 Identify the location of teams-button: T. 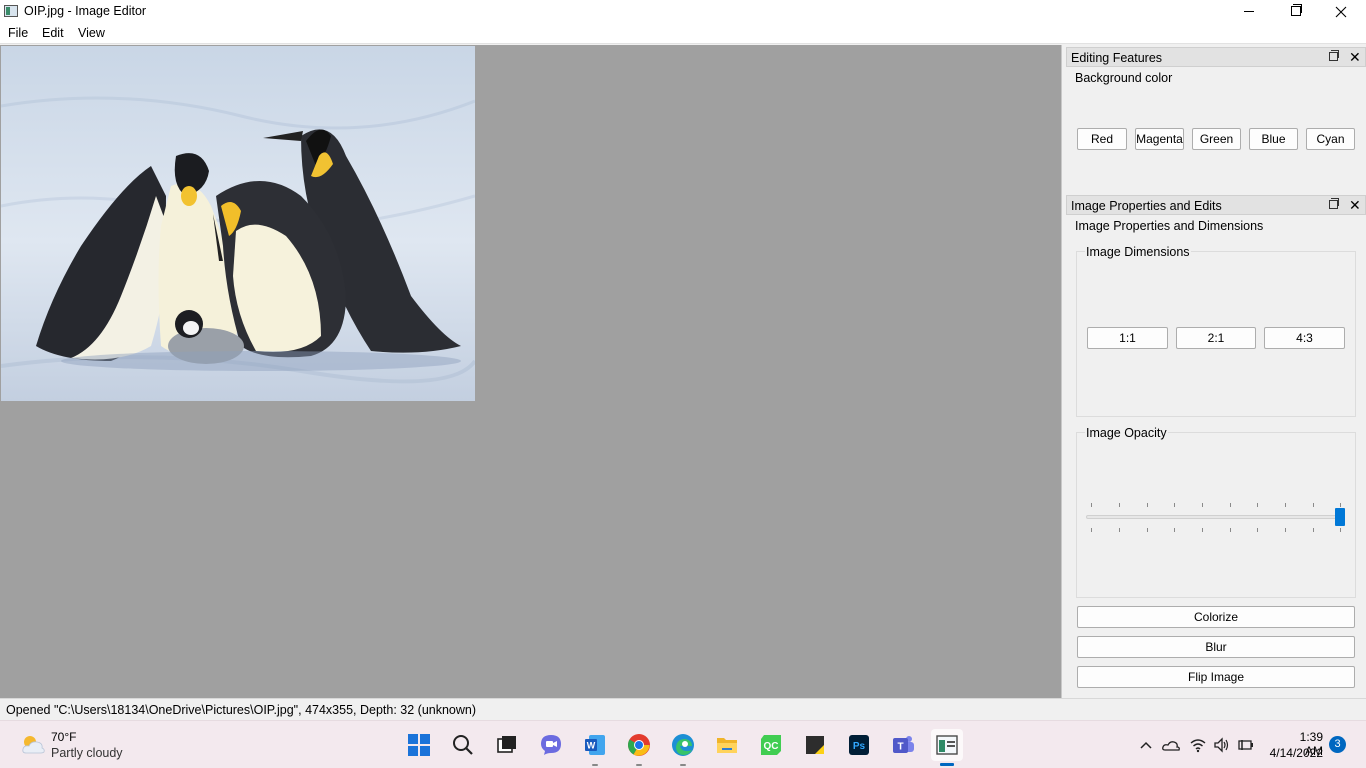
(903, 745).